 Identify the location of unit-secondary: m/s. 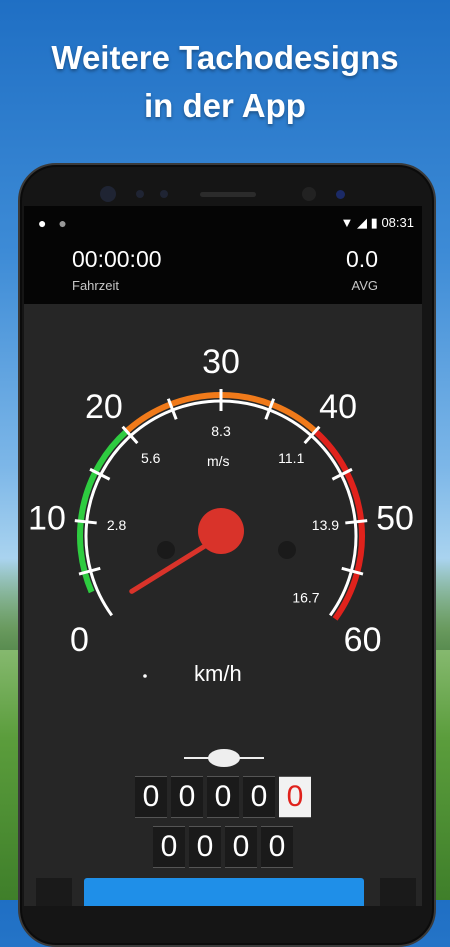
(218, 461).